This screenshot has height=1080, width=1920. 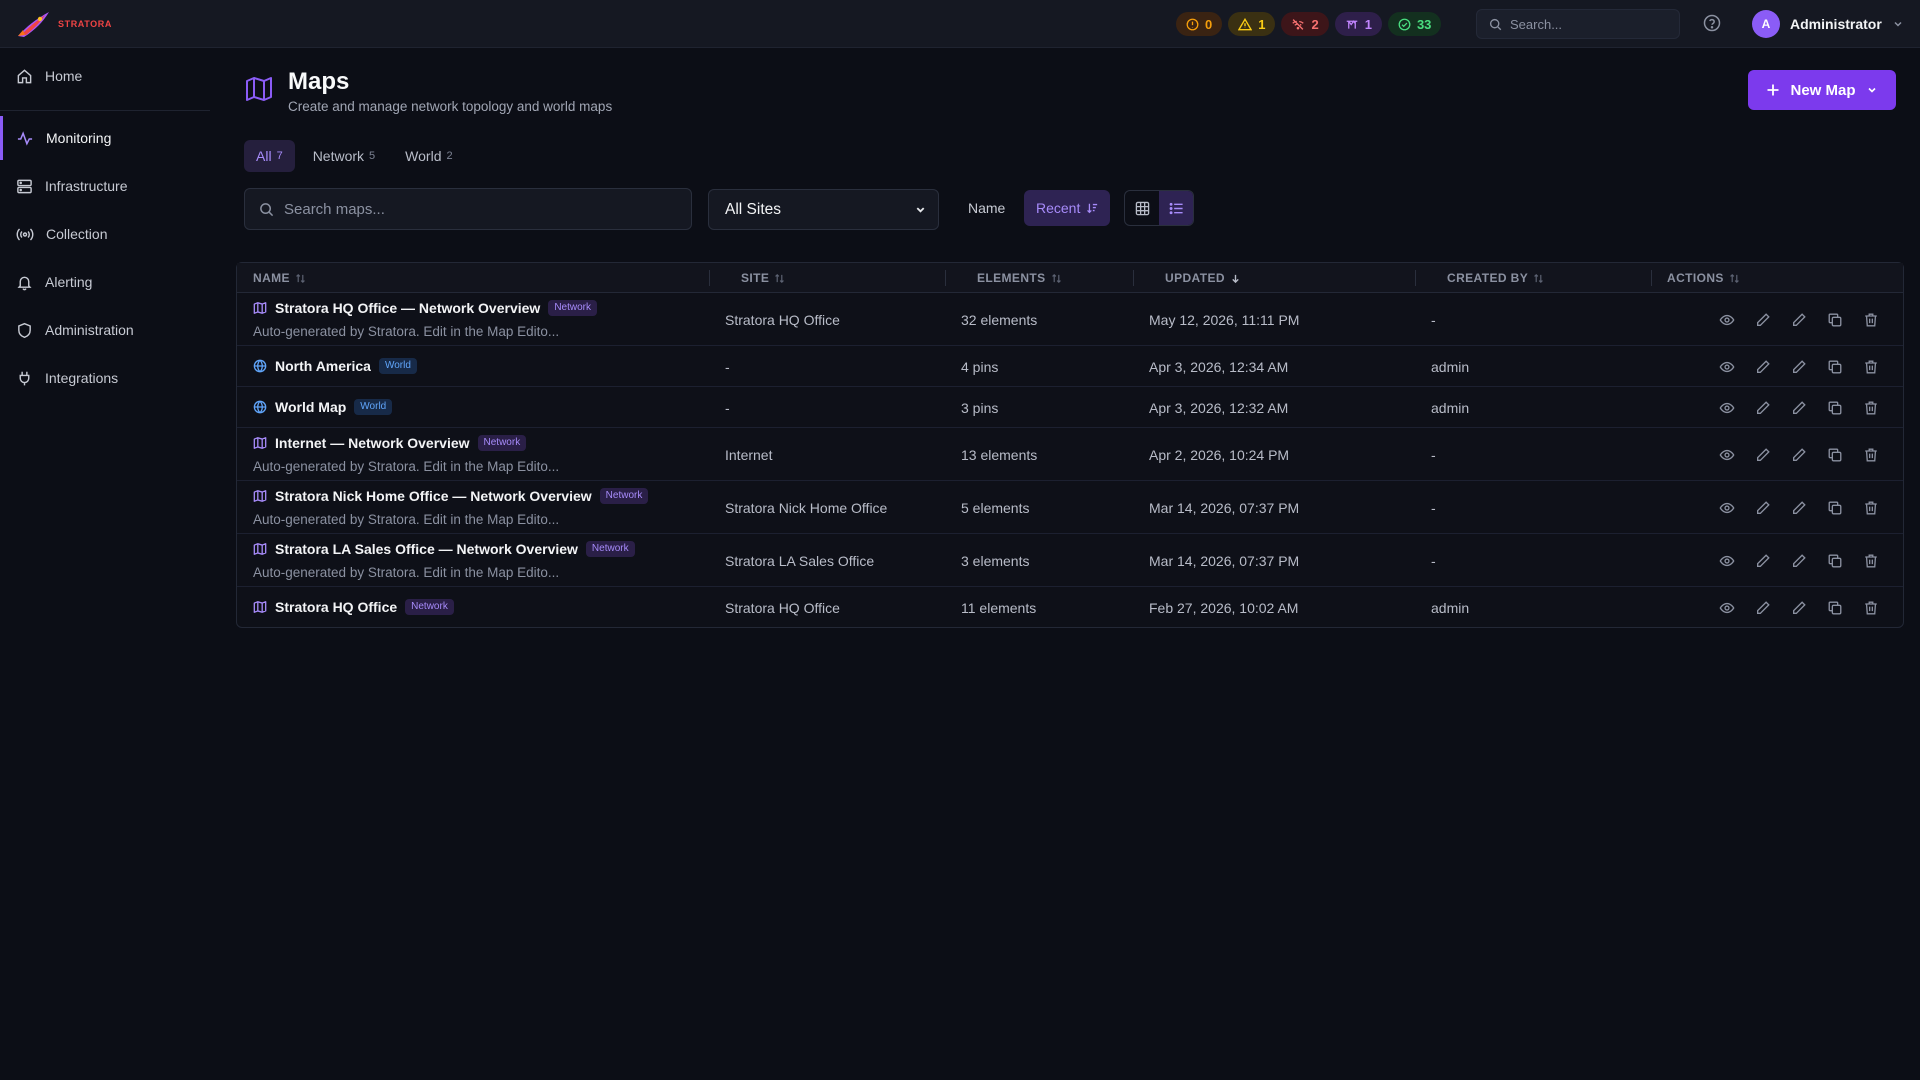 I want to click on copy-icon, so click(x=1835, y=561).